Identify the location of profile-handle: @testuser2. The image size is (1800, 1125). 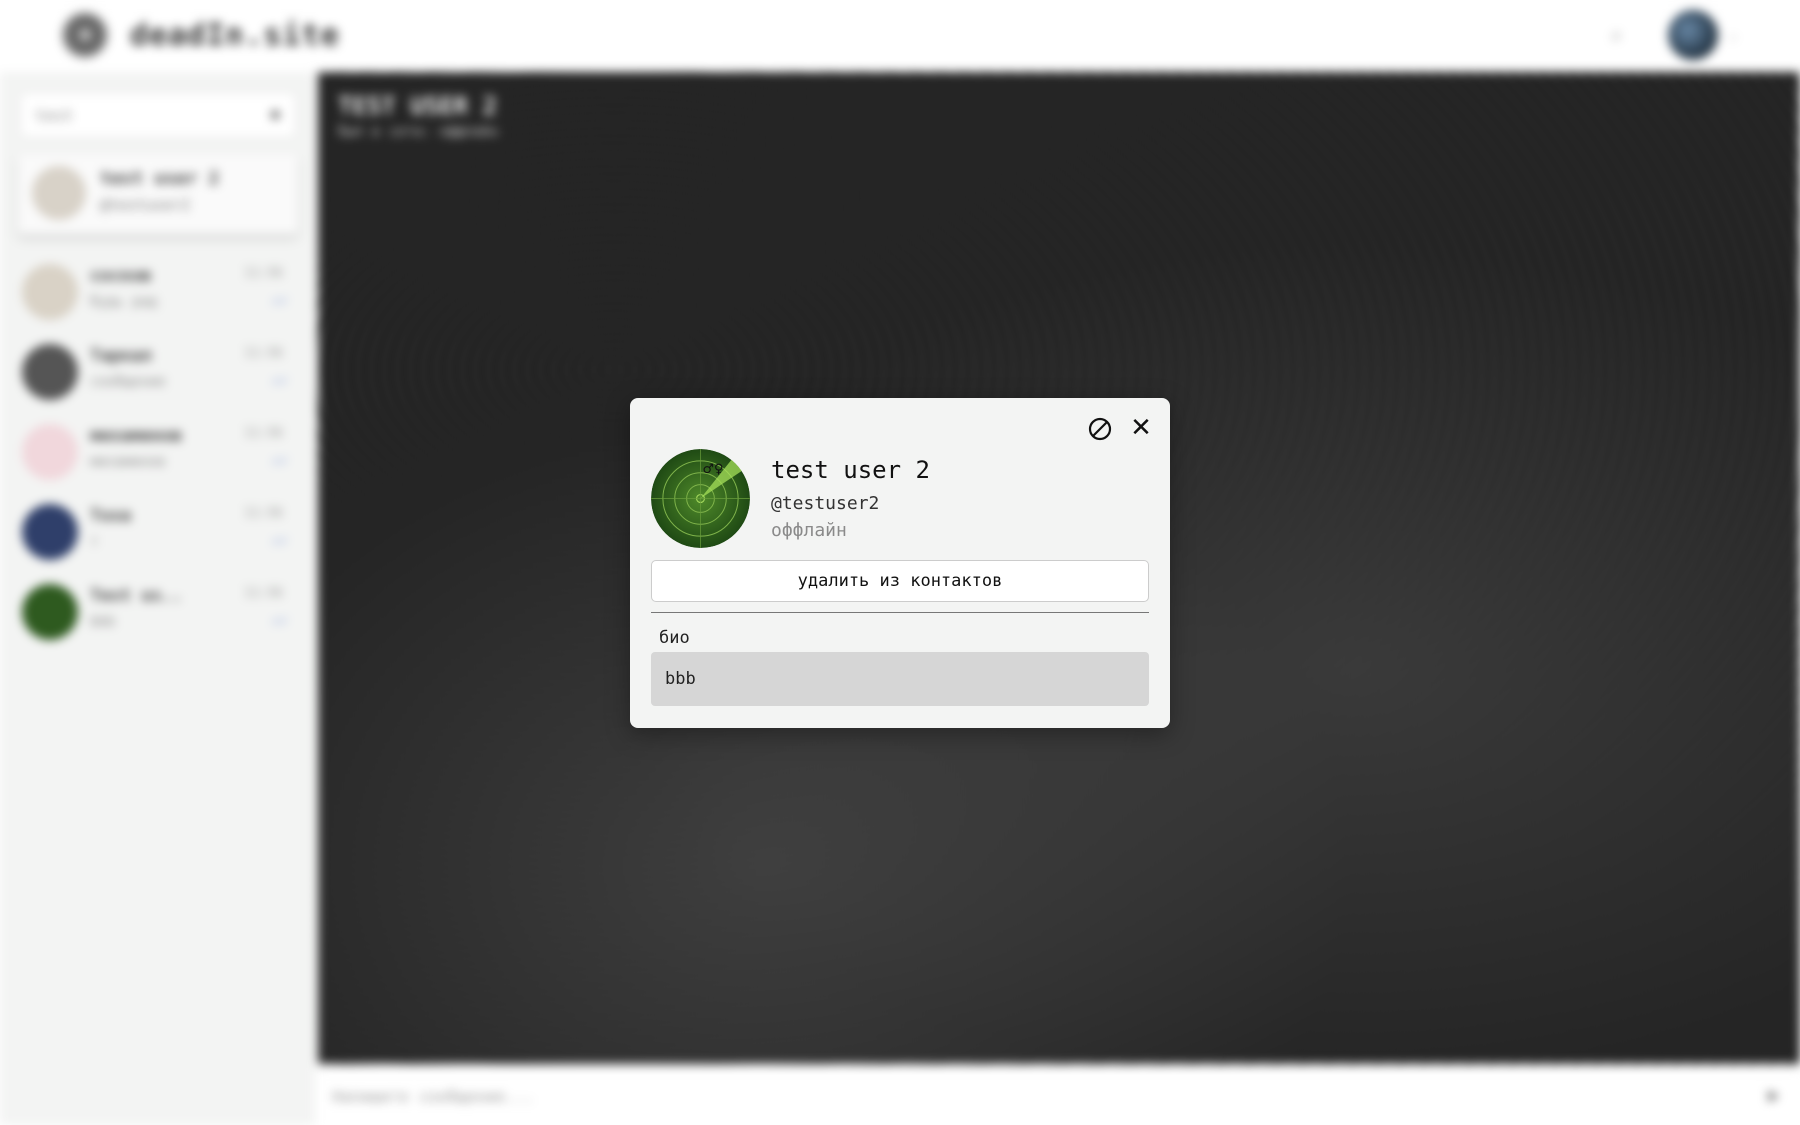
(825, 503).